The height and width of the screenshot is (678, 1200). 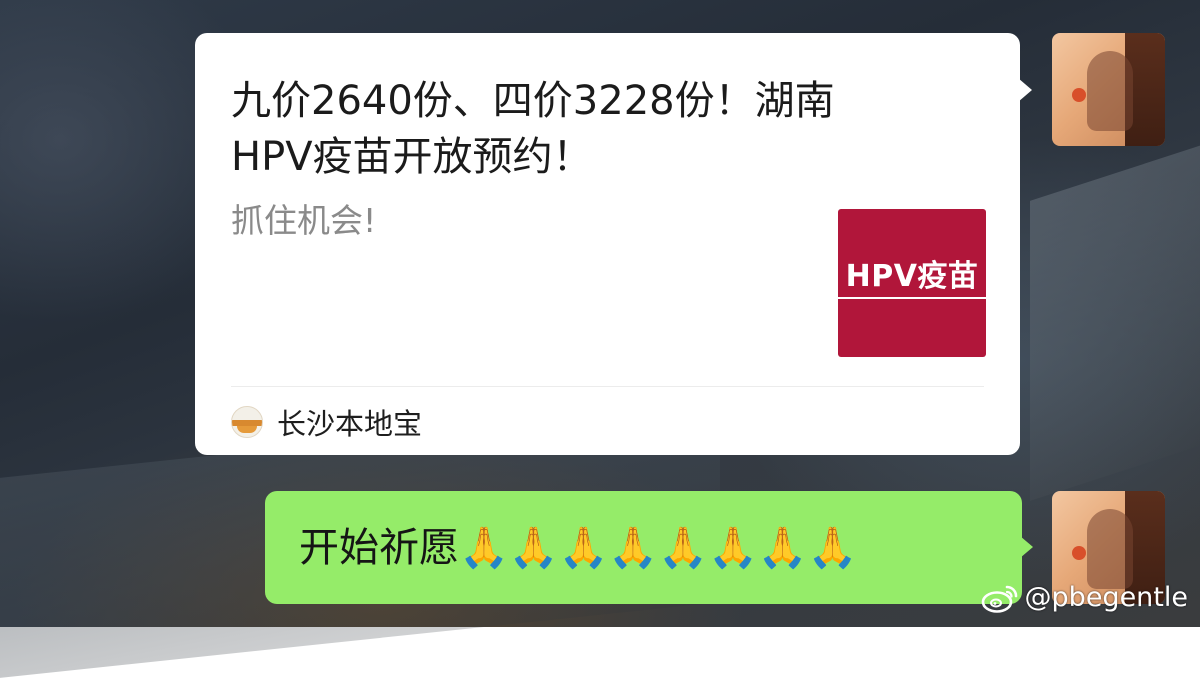 What do you see at coordinates (999, 599) in the screenshot?
I see `weibo-icon` at bounding box center [999, 599].